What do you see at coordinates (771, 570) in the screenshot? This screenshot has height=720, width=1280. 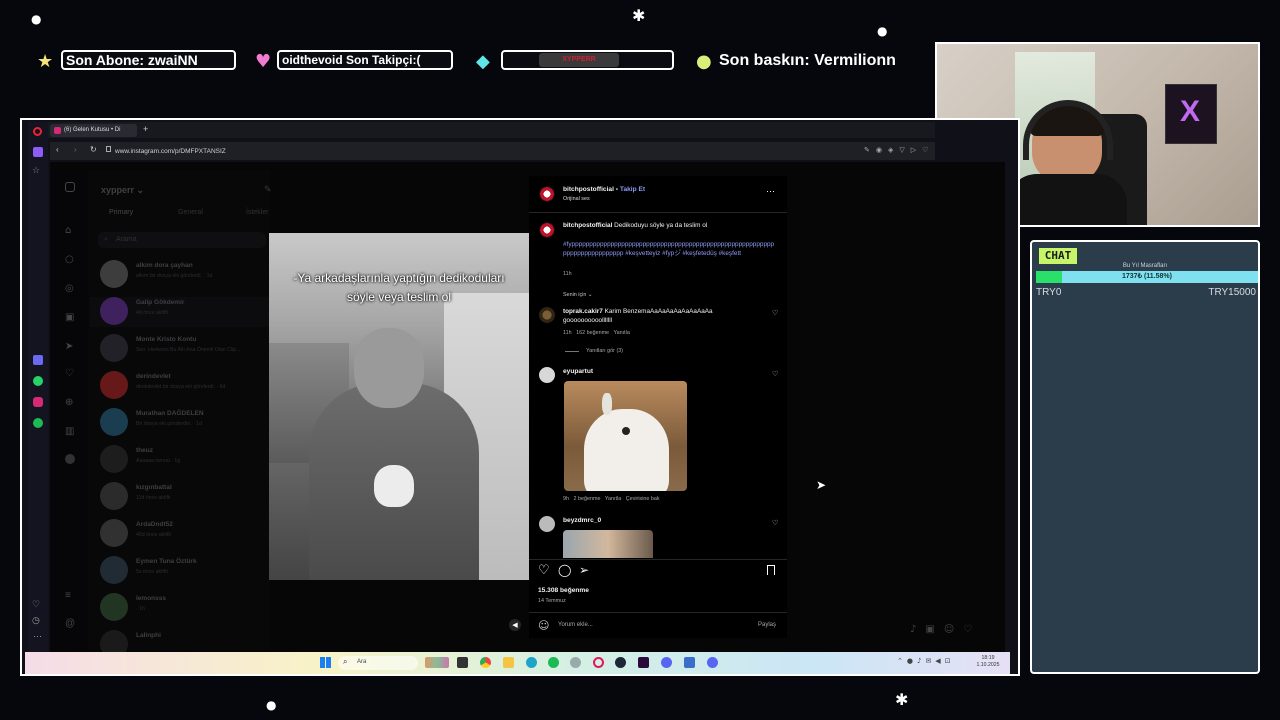 I see `save-icon` at bounding box center [771, 570].